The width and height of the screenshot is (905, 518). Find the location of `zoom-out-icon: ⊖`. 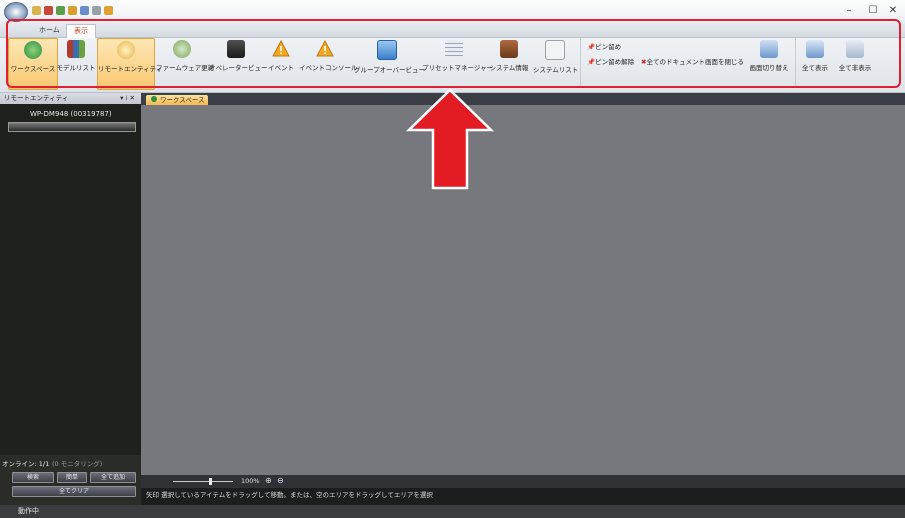

zoom-out-icon: ⊖ is located at coordinates (280, 480).